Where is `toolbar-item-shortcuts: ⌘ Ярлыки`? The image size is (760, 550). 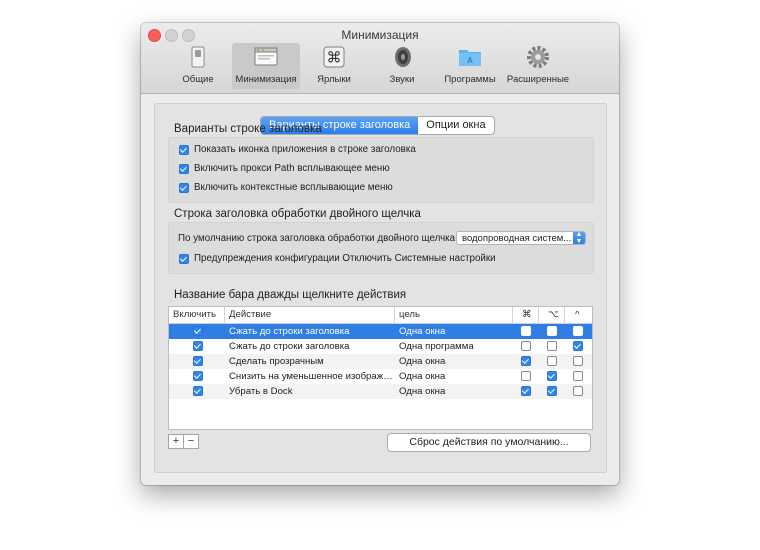 toolbar-item-shortcuts: ⌘ Ярлыки is located at coordinates (334, 66).